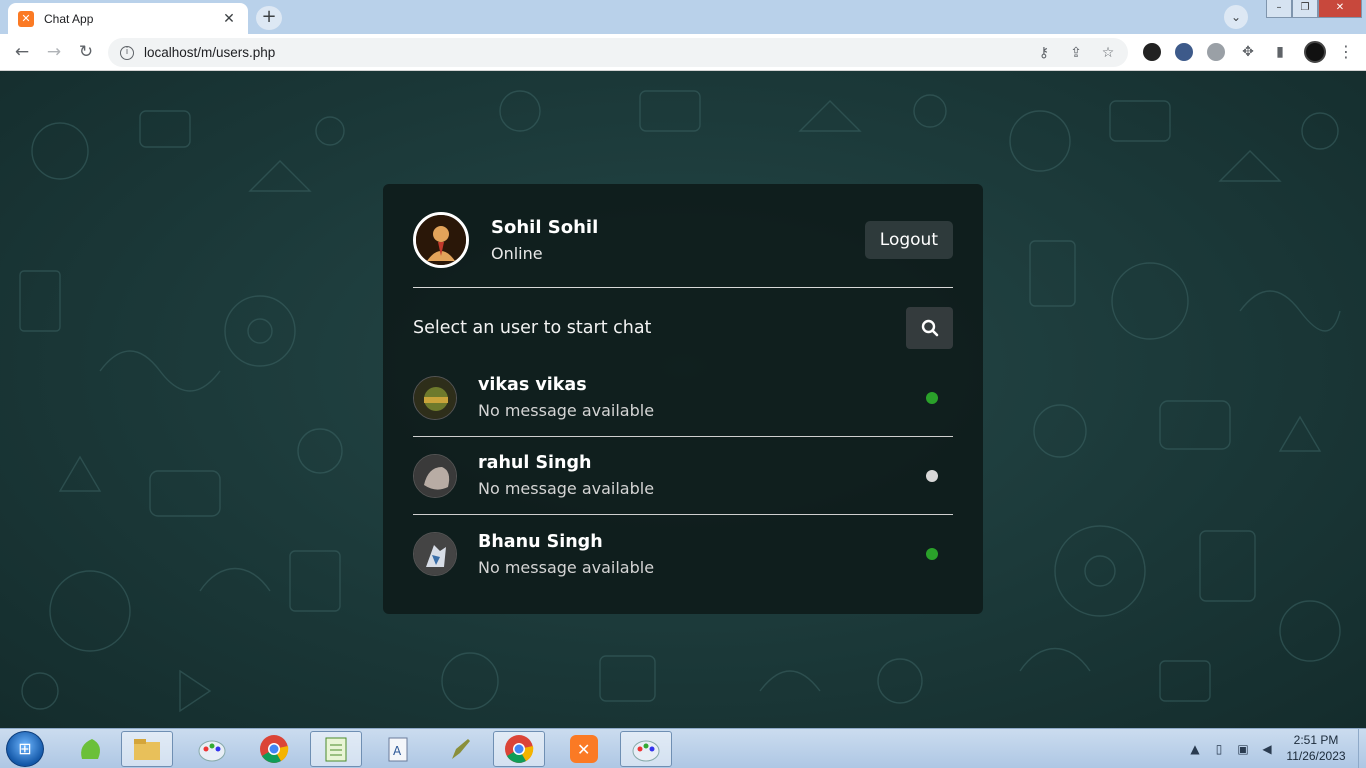 Image resolution: width=1366 pixels, height=768 pixels. I want to click on site-info-icon: i, so click(127, 52).